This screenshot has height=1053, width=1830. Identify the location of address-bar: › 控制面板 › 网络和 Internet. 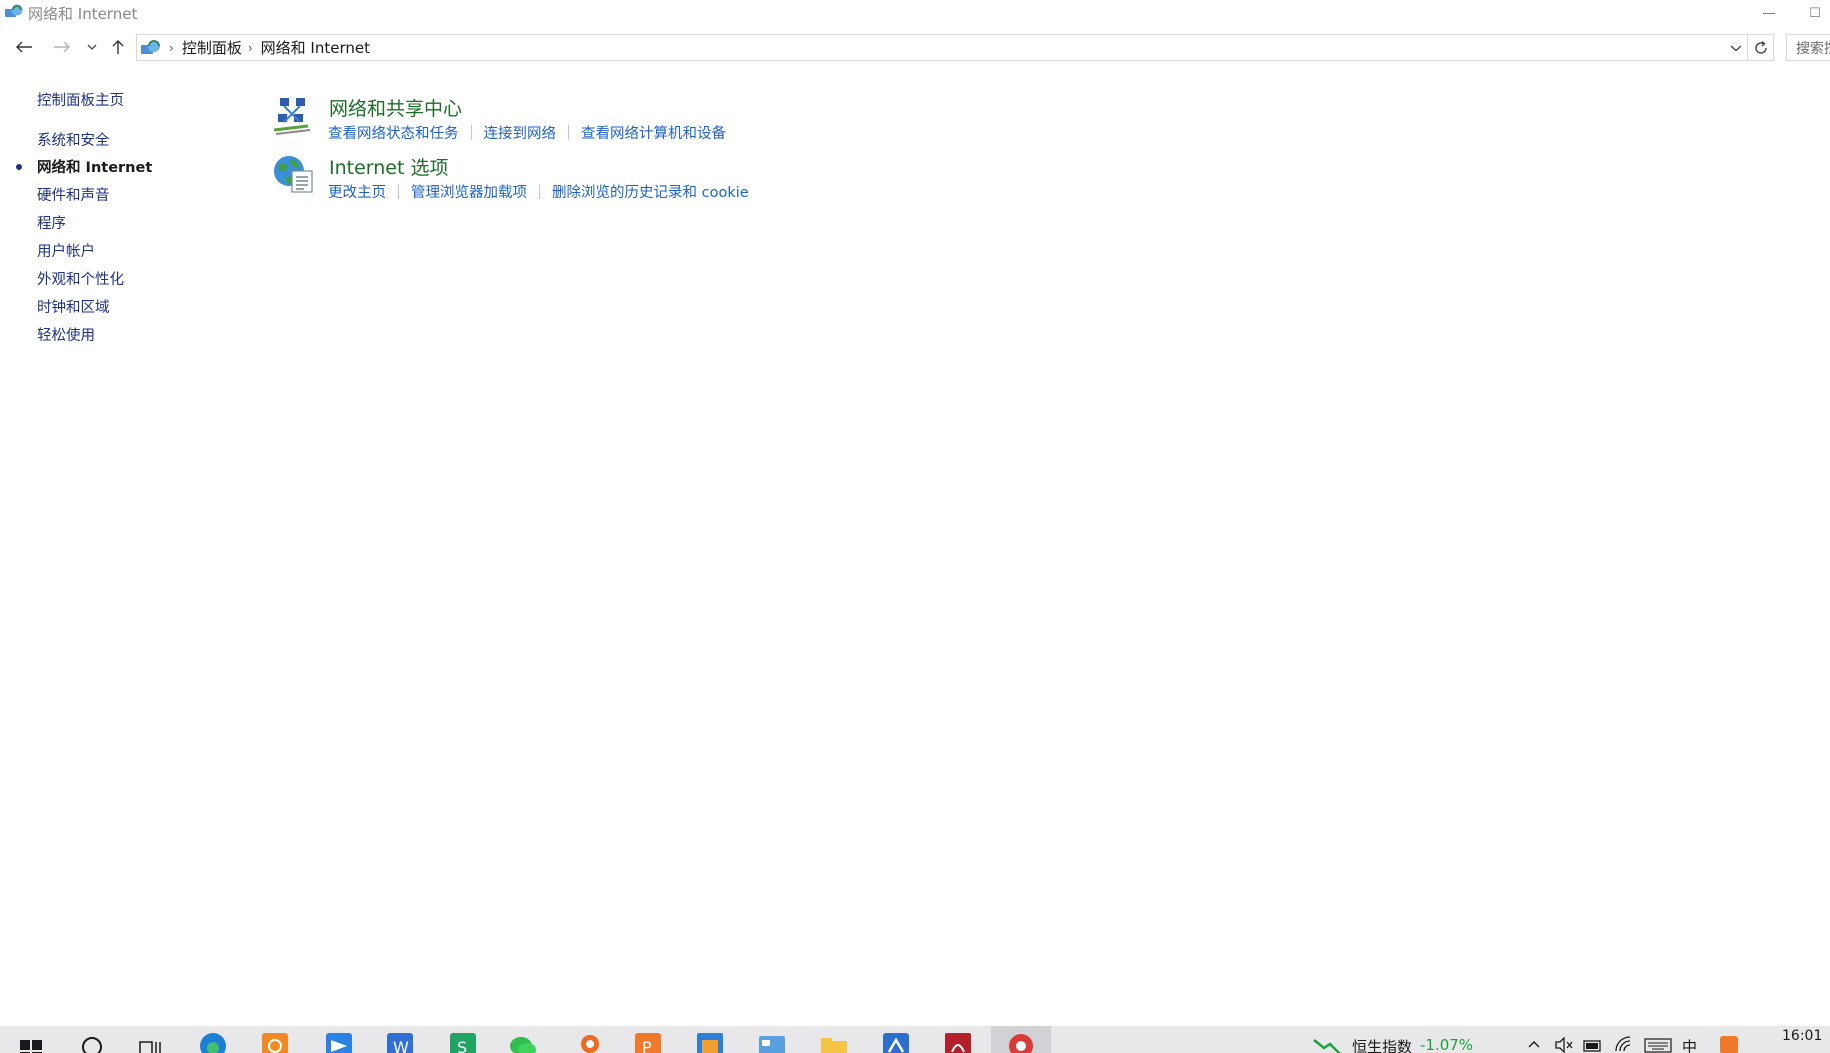
(942, 47).